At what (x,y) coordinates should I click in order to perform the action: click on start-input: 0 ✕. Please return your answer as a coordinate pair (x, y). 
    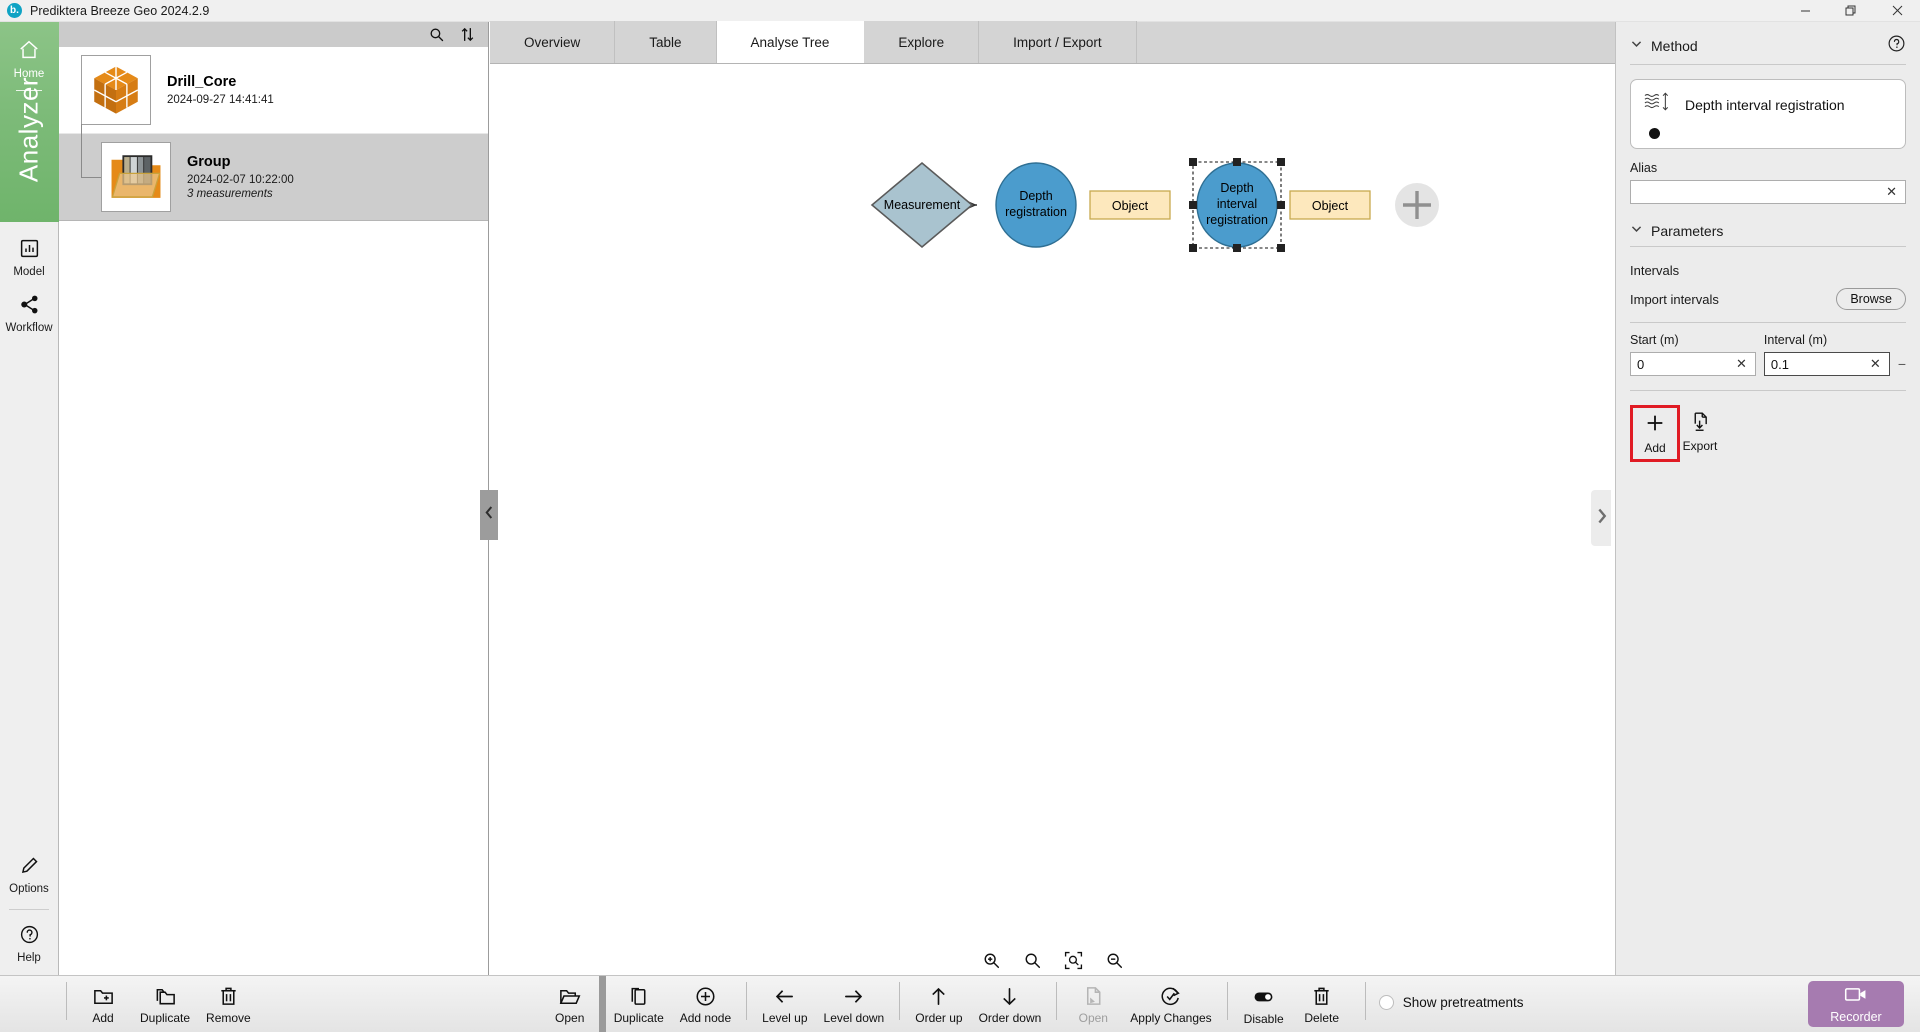
    Looking at the image, I should click on (1693, 364).